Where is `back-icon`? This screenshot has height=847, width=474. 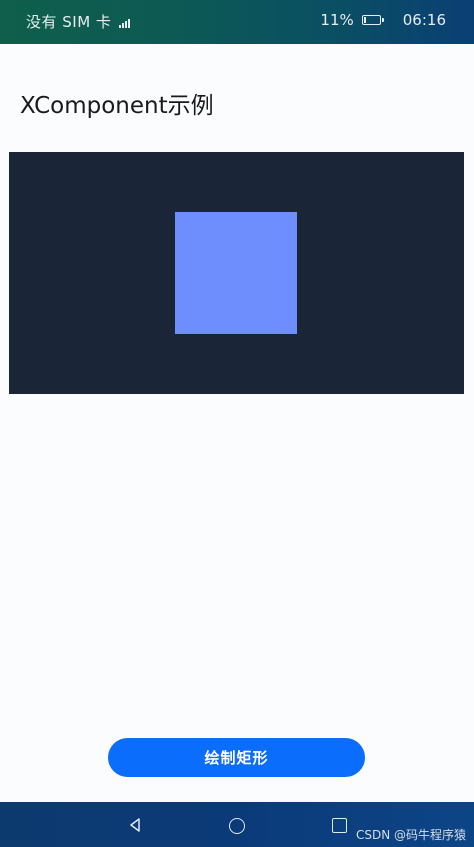 back-icon is located at coordinates (135, 825).